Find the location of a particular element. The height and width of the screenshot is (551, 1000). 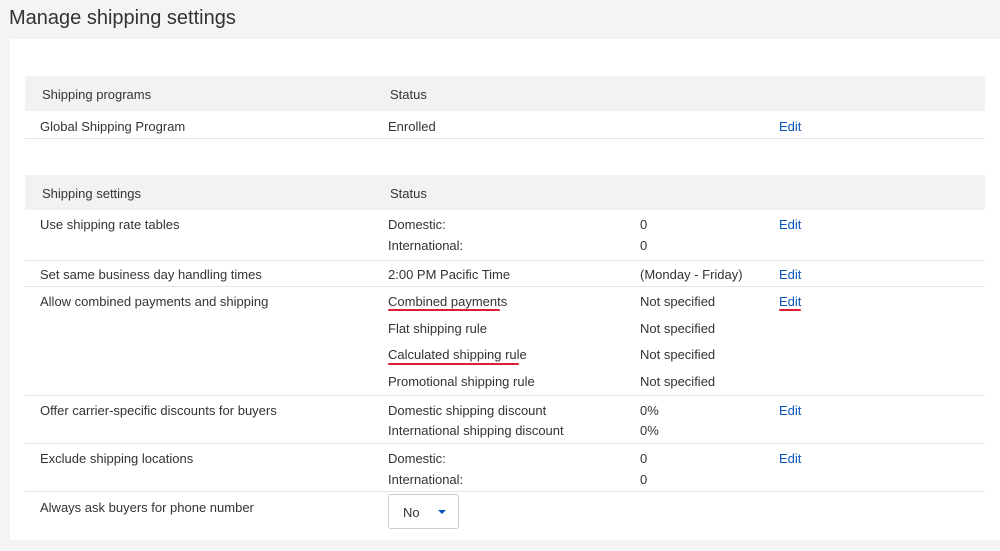

exclude-domestic-label: Domestic: is located at coordinates (417, 458).